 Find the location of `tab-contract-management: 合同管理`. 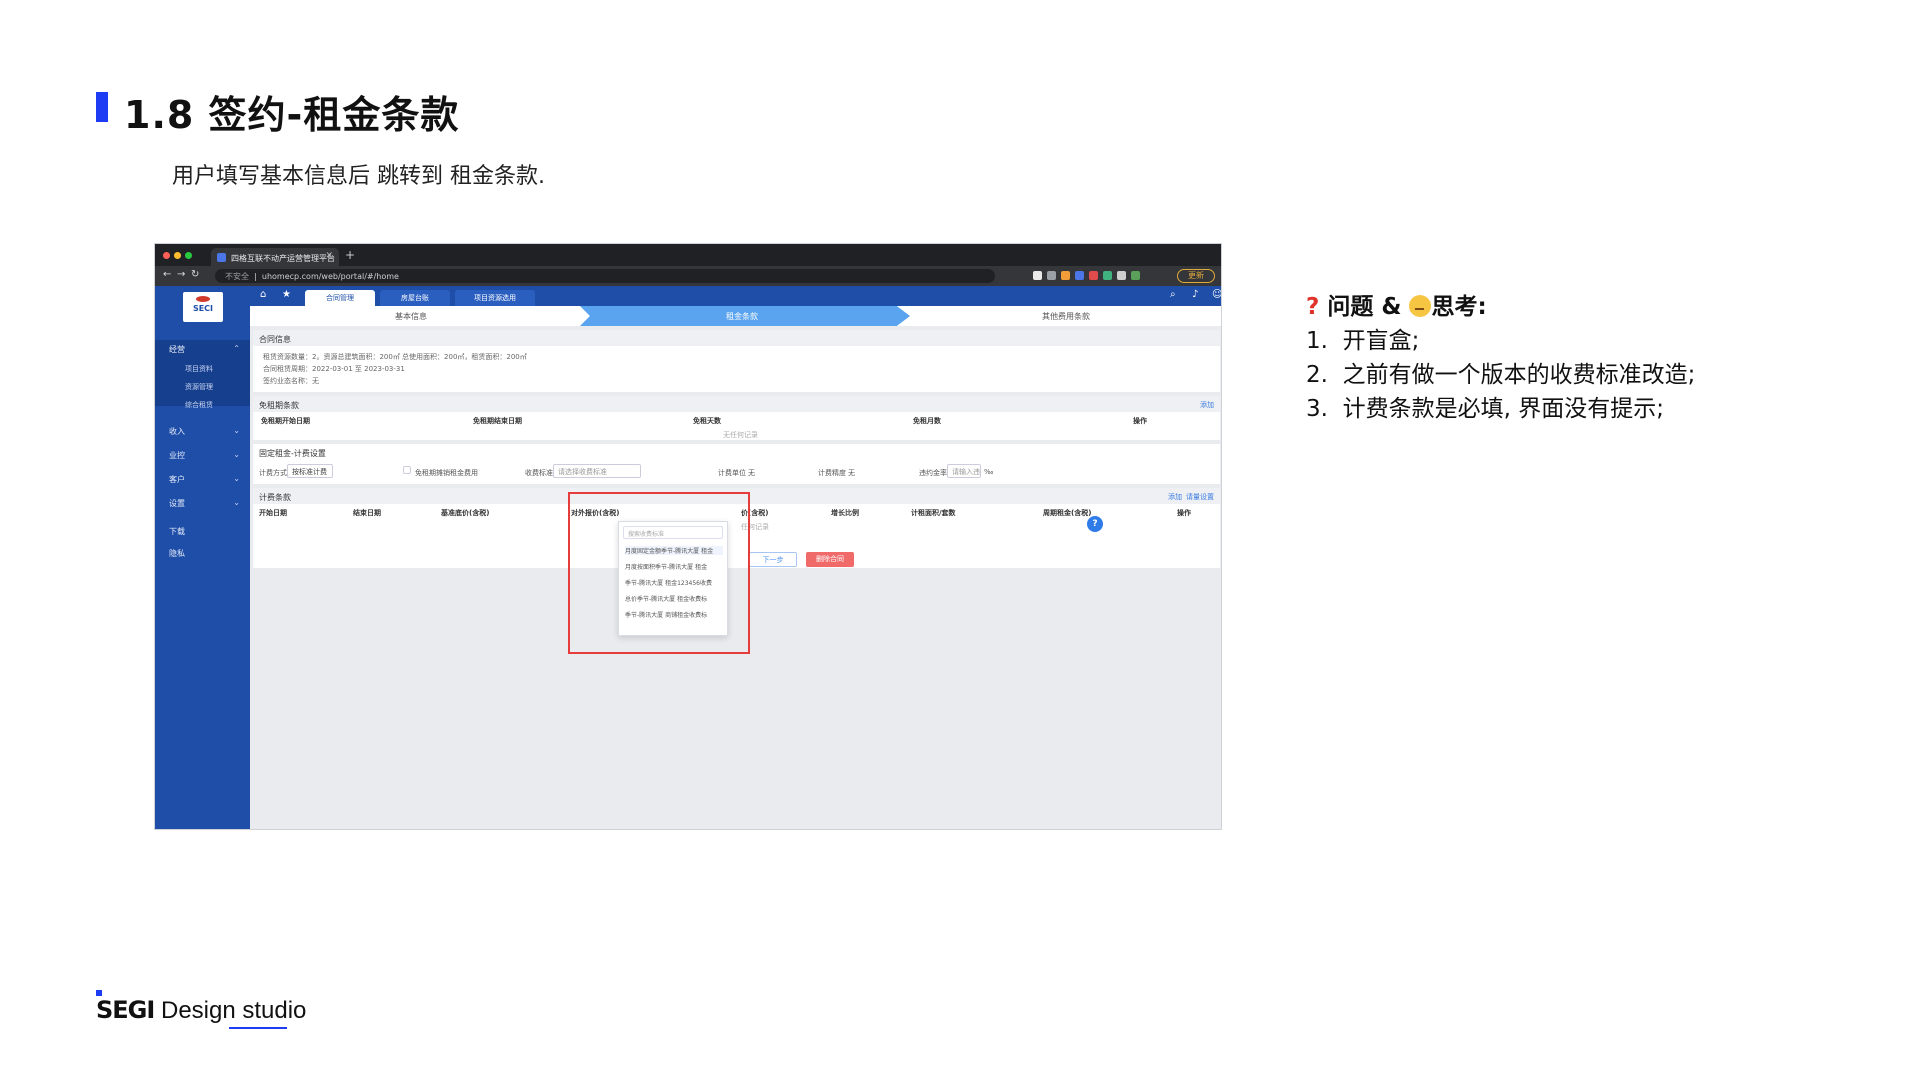

tab-contract-management: 合同管理 is located at coordinates (340, 298).